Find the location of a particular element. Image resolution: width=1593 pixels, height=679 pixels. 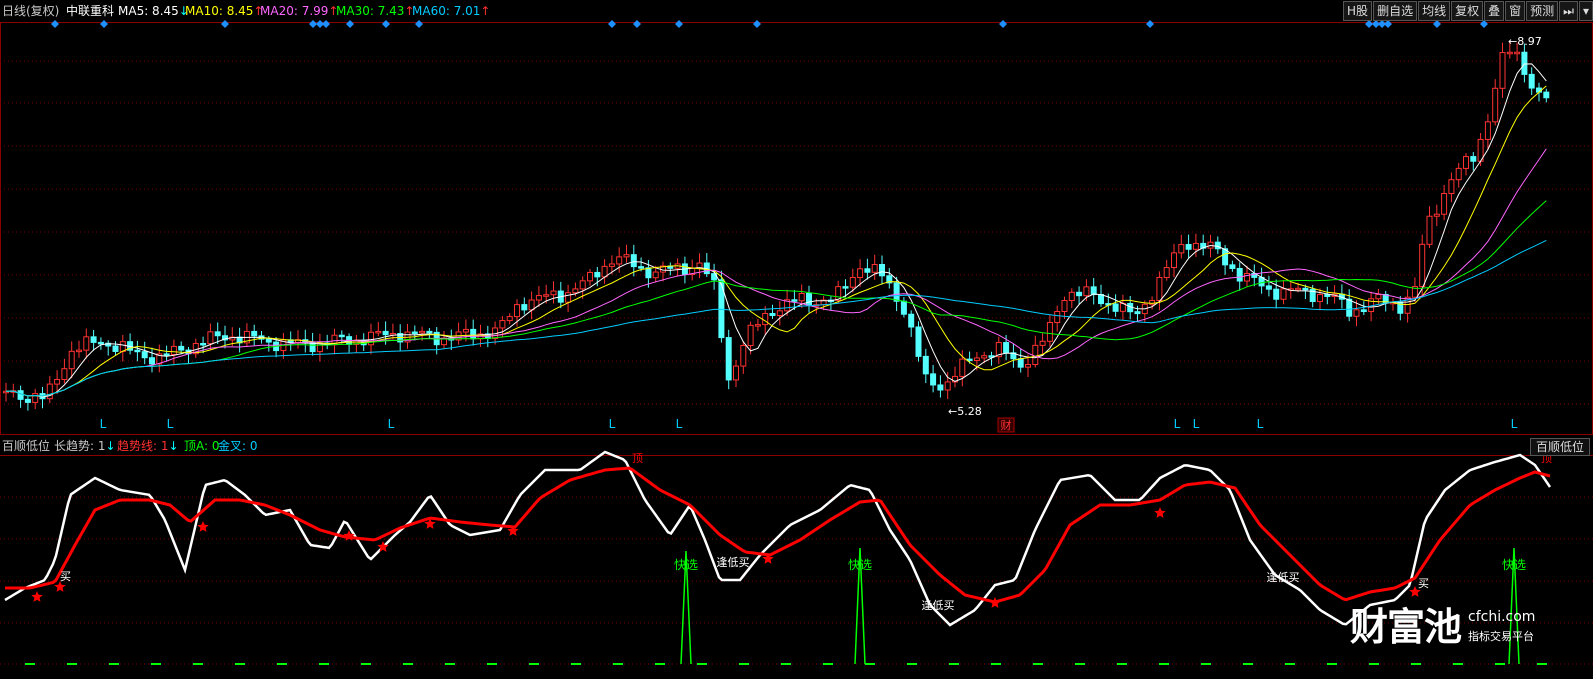

ma20-value: MA20: 7.99 is located at coordinates (294, 11).